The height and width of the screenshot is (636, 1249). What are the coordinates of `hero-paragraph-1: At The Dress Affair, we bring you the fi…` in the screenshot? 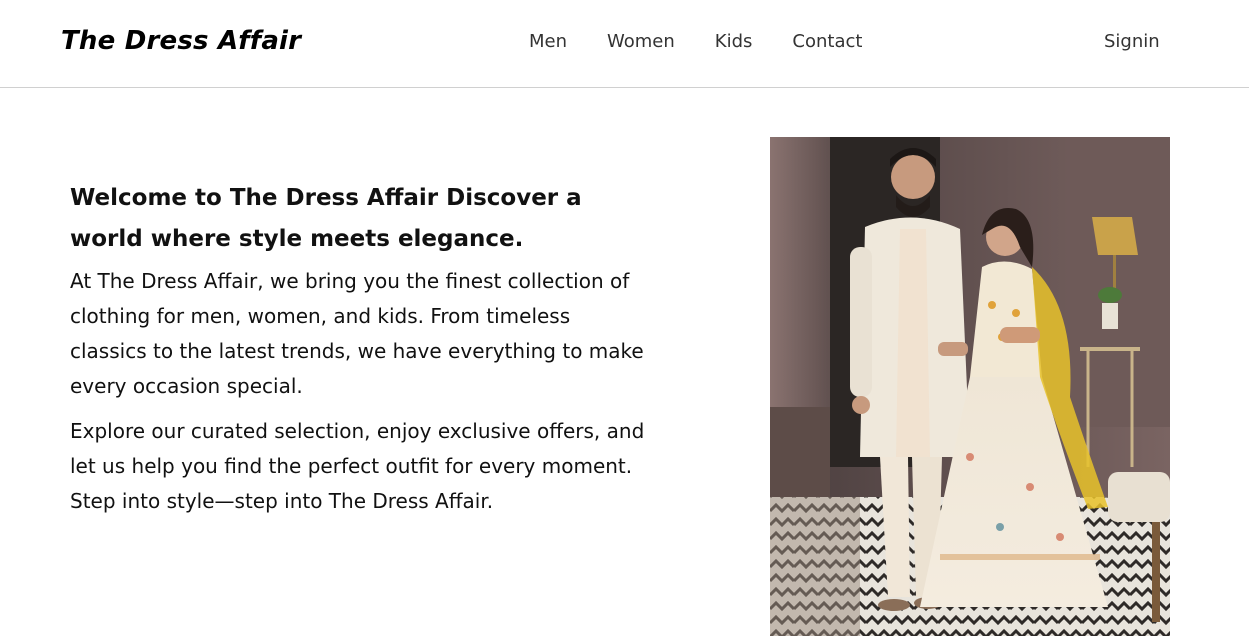 It's located at (357, 333).